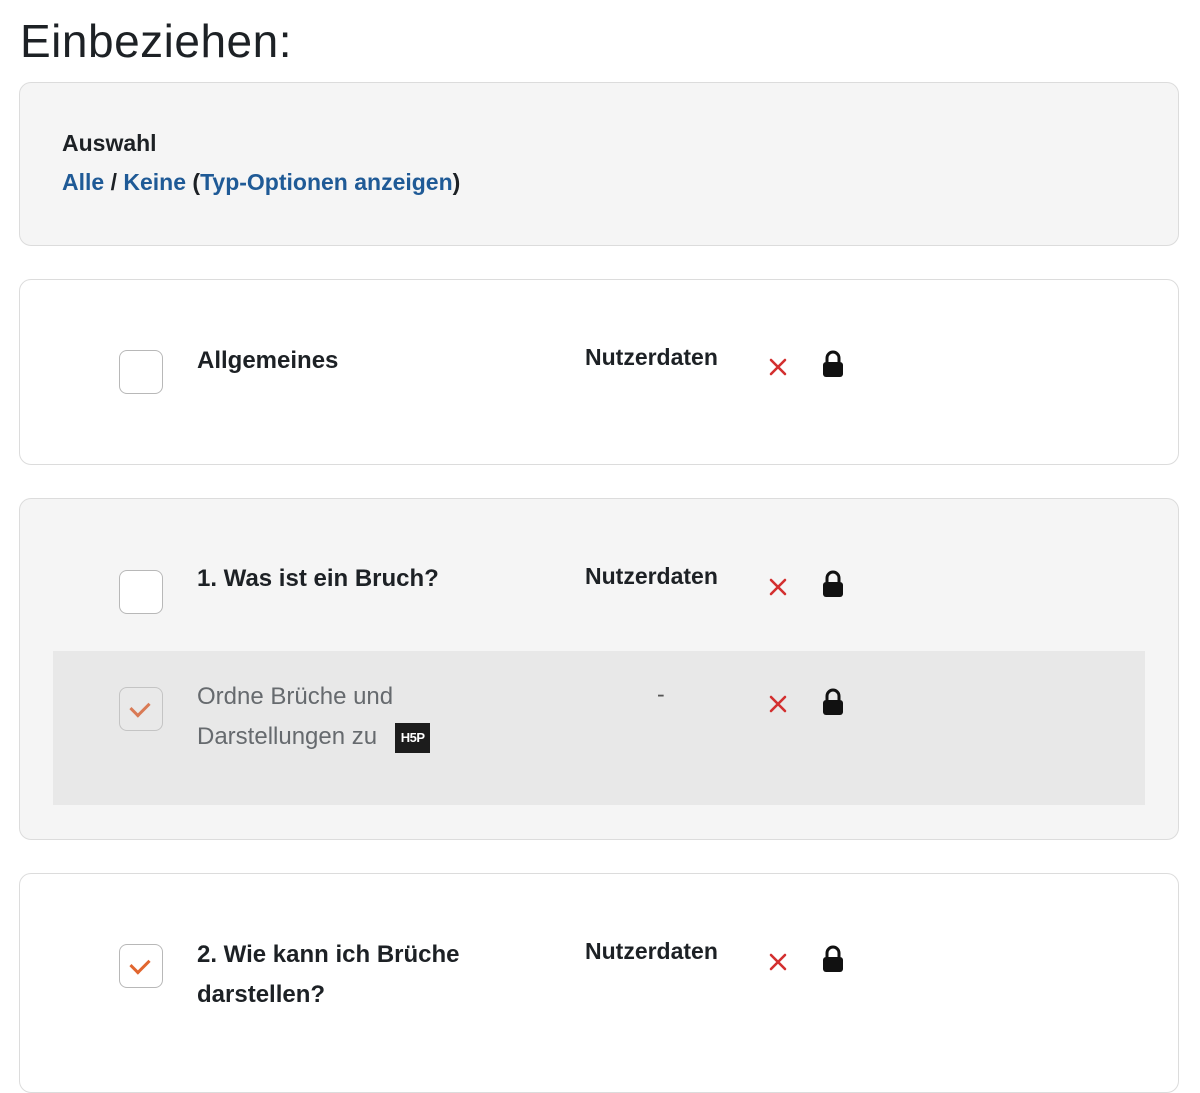  I want to click on section-title-line1: 2. Wie kann ich Brüche, so click(328, 954).